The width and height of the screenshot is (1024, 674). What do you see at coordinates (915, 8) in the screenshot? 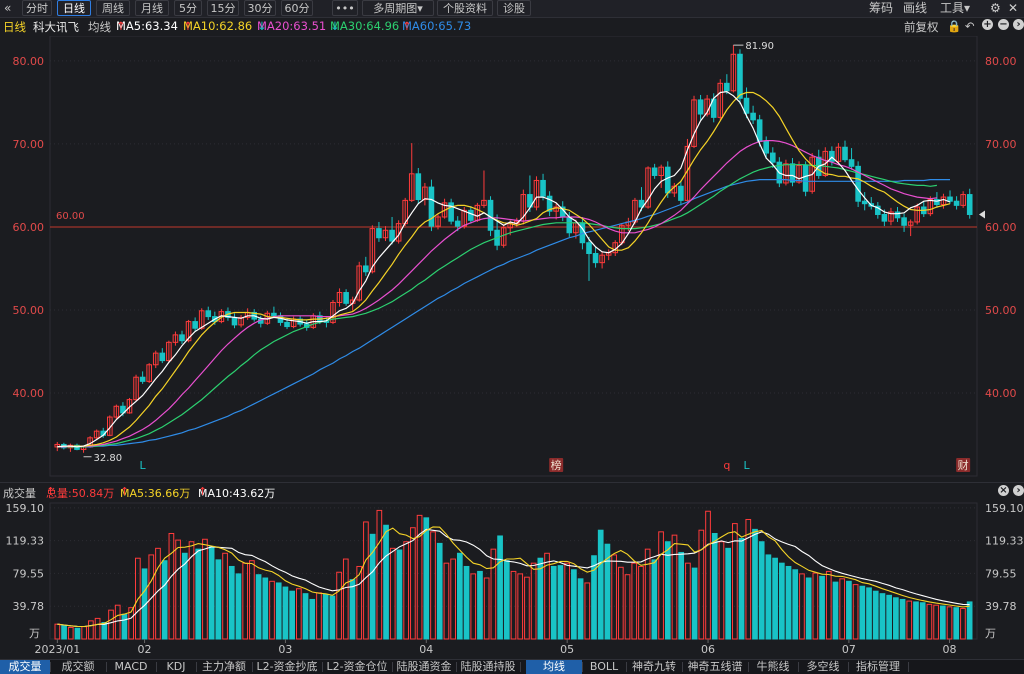
I see `draw-line-button: 画线` at bounding box center [915, 8].